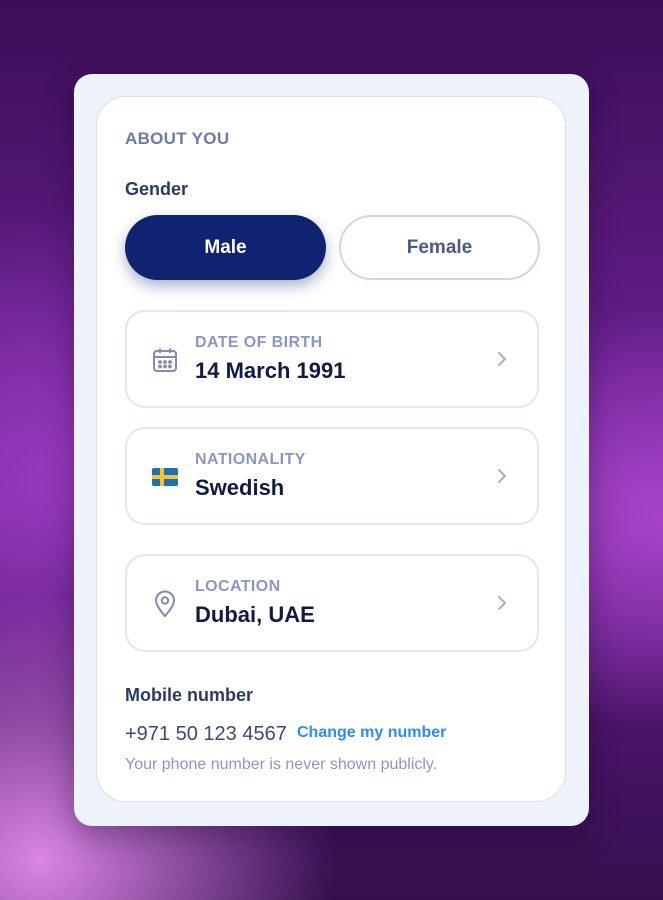 The image size is (663, 900). What do you see at coordinates (439, 247) in the screenshot?
I see `gender-female-button: Female` at bounding box center [439, 247].